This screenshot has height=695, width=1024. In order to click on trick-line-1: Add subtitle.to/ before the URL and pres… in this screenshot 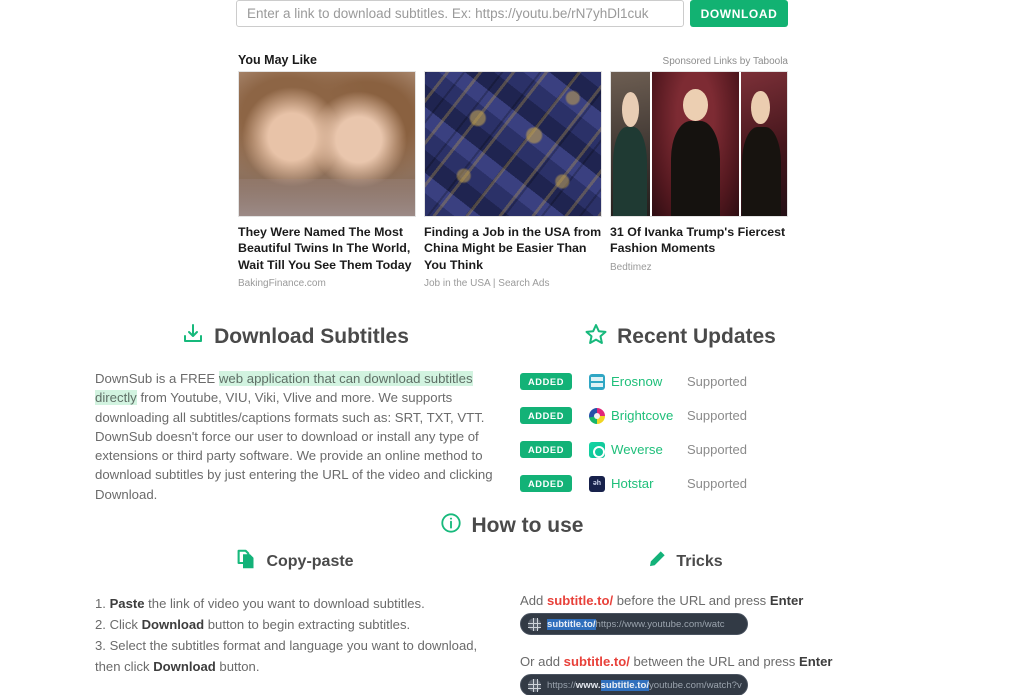, I will do `click(685, 600)`.